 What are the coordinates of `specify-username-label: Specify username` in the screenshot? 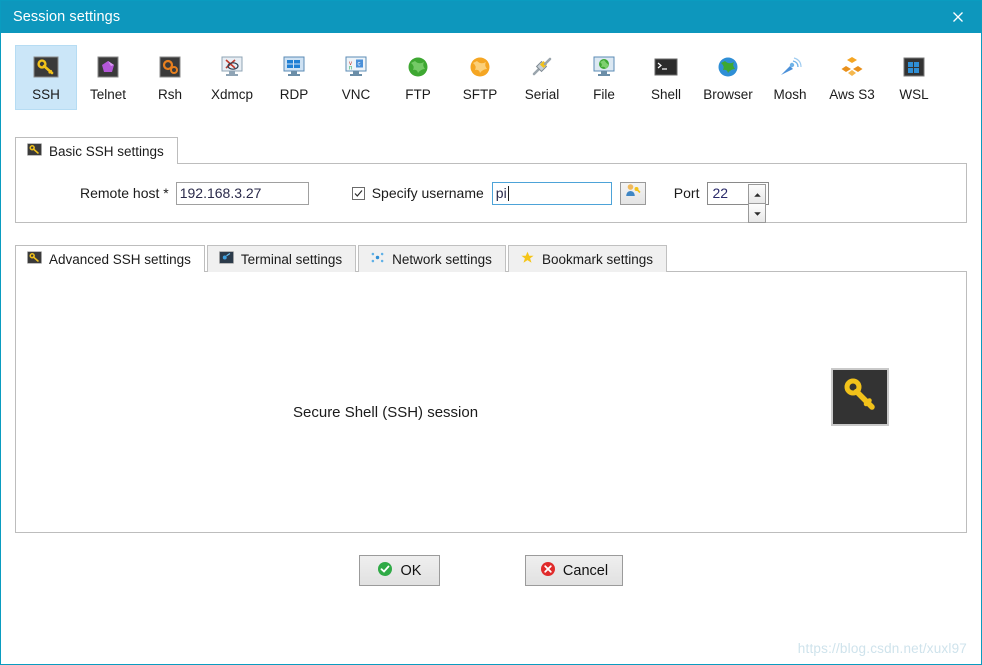 It's located at (427, 193).